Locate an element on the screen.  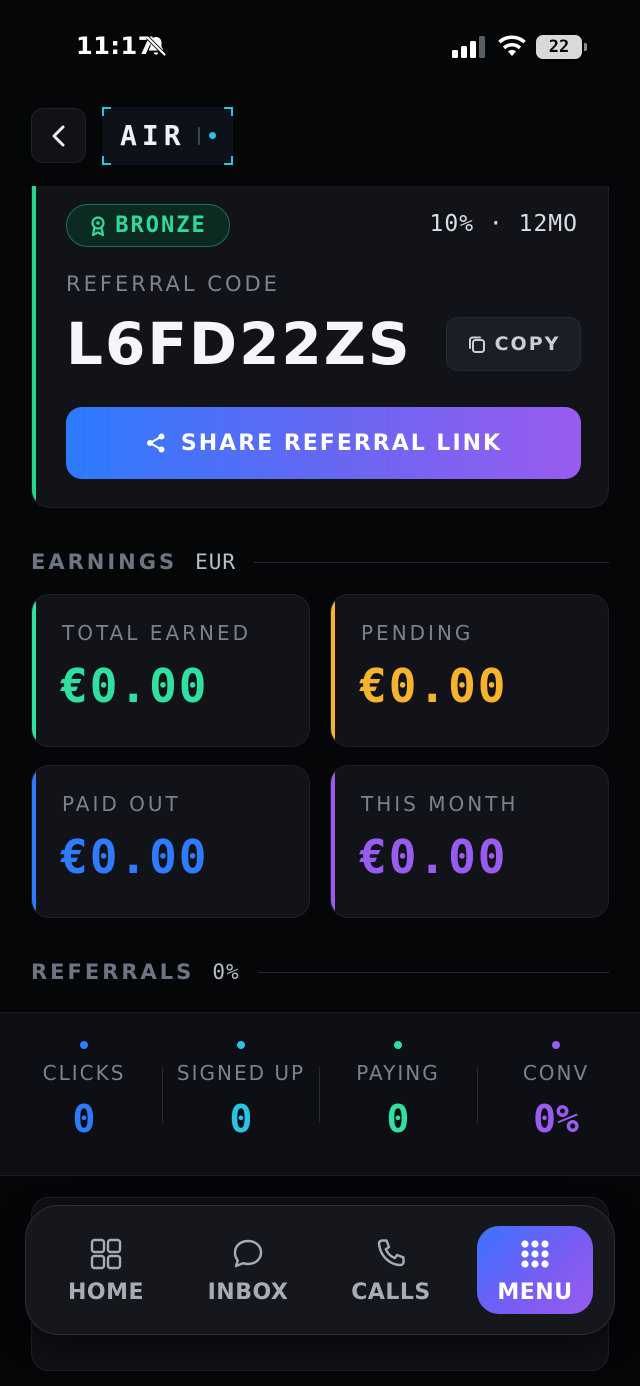
stat-card-this-month: THIS MONTH €0.00 is located at coordinates (469, 841).